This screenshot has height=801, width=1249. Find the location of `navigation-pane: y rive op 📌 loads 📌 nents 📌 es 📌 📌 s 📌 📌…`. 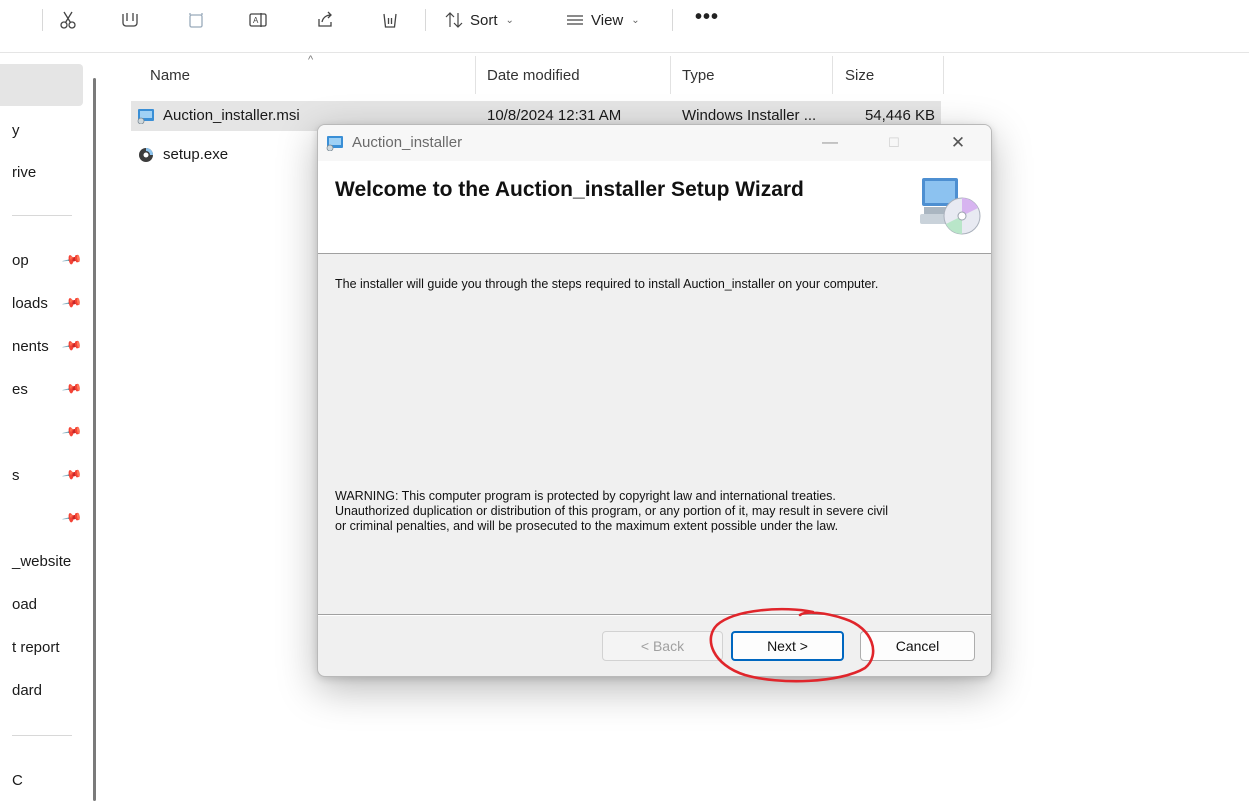

navigation-pane: y rive op 📌 loads 📌 nents 📌 es 📌 📌 s 📌 📌… is located at coordinates (47, 427).